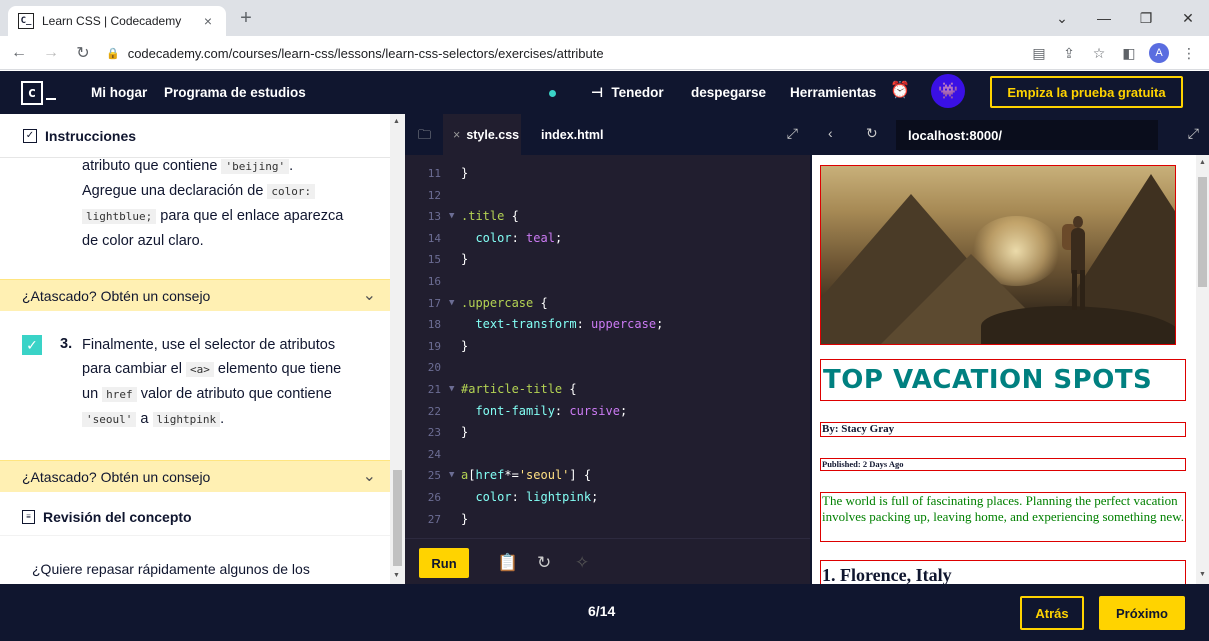 The height and width of the screenshot is (641, 1209). What do you see at coordinates (1039, 53) in the screenshot?
I see `translate-icon: ▤` at bounding box center [1039, 53].